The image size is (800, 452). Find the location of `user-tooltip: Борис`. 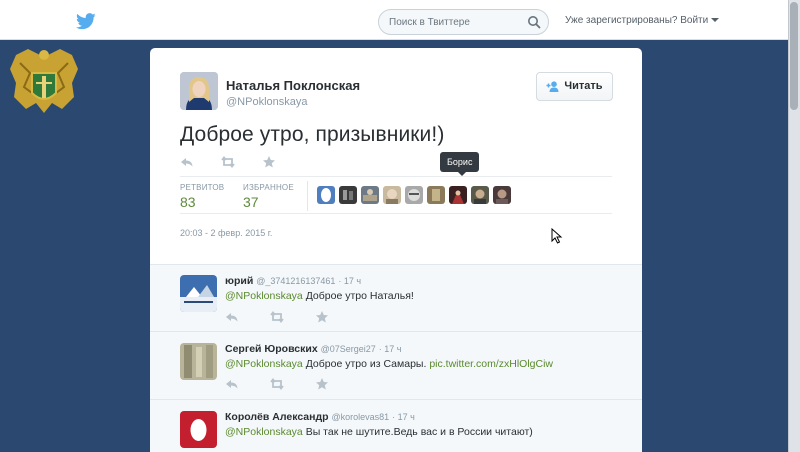

user-tooltip: Борис is located at coordinates (460, 164).